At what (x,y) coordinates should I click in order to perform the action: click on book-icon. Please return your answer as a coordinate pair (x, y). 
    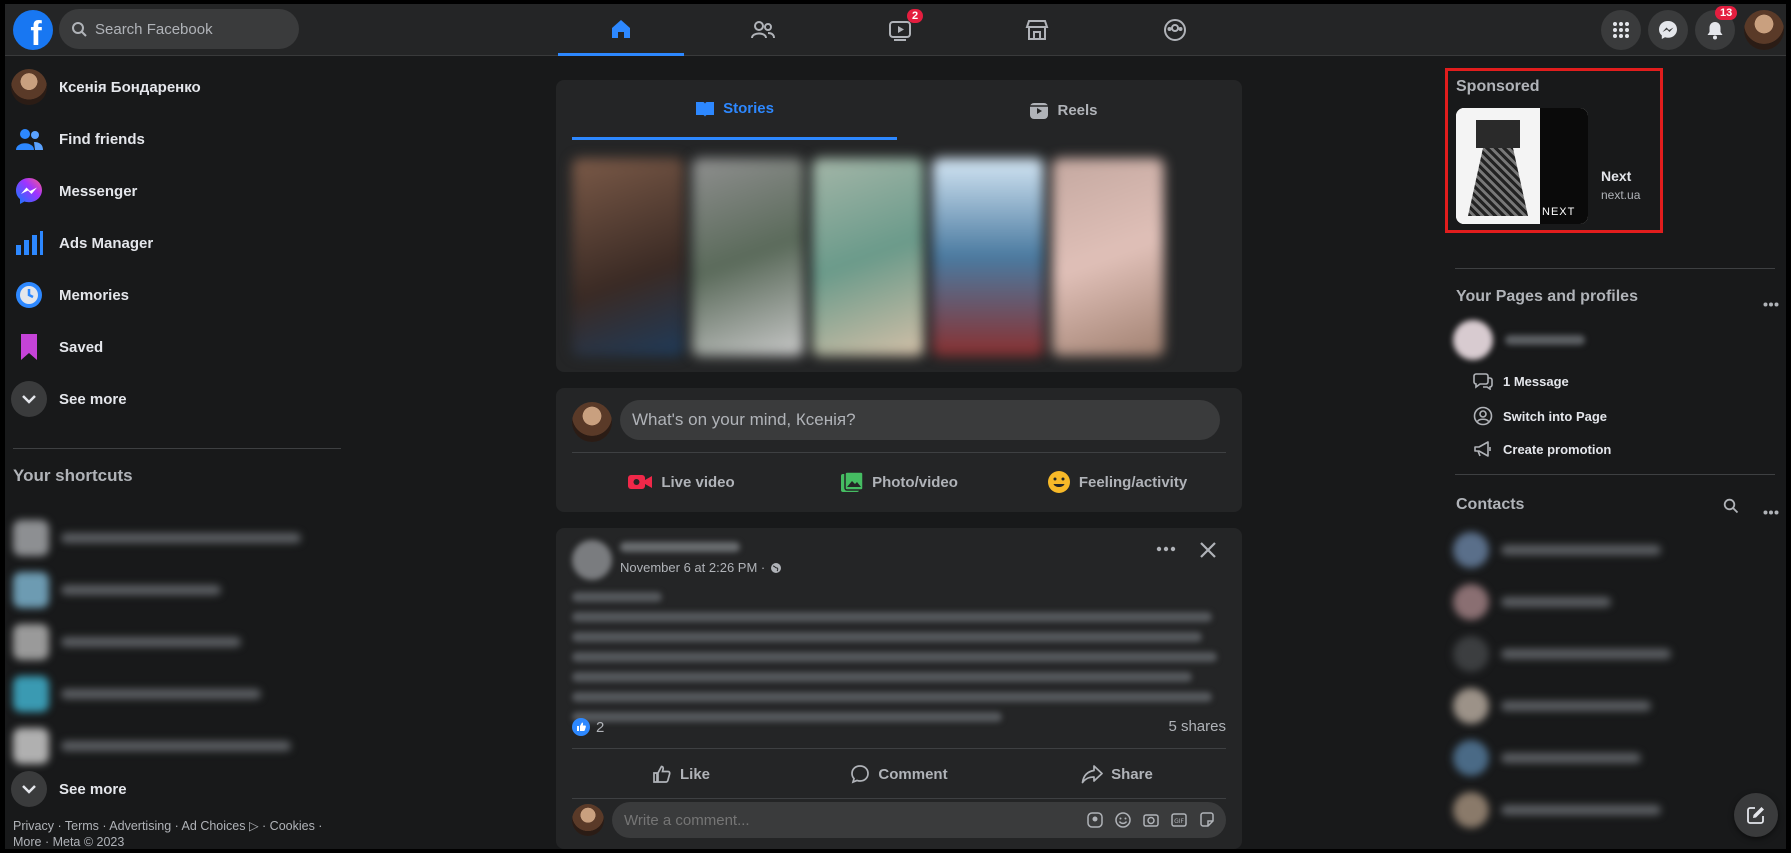
    Looking at the image, I should click on (705, 109).